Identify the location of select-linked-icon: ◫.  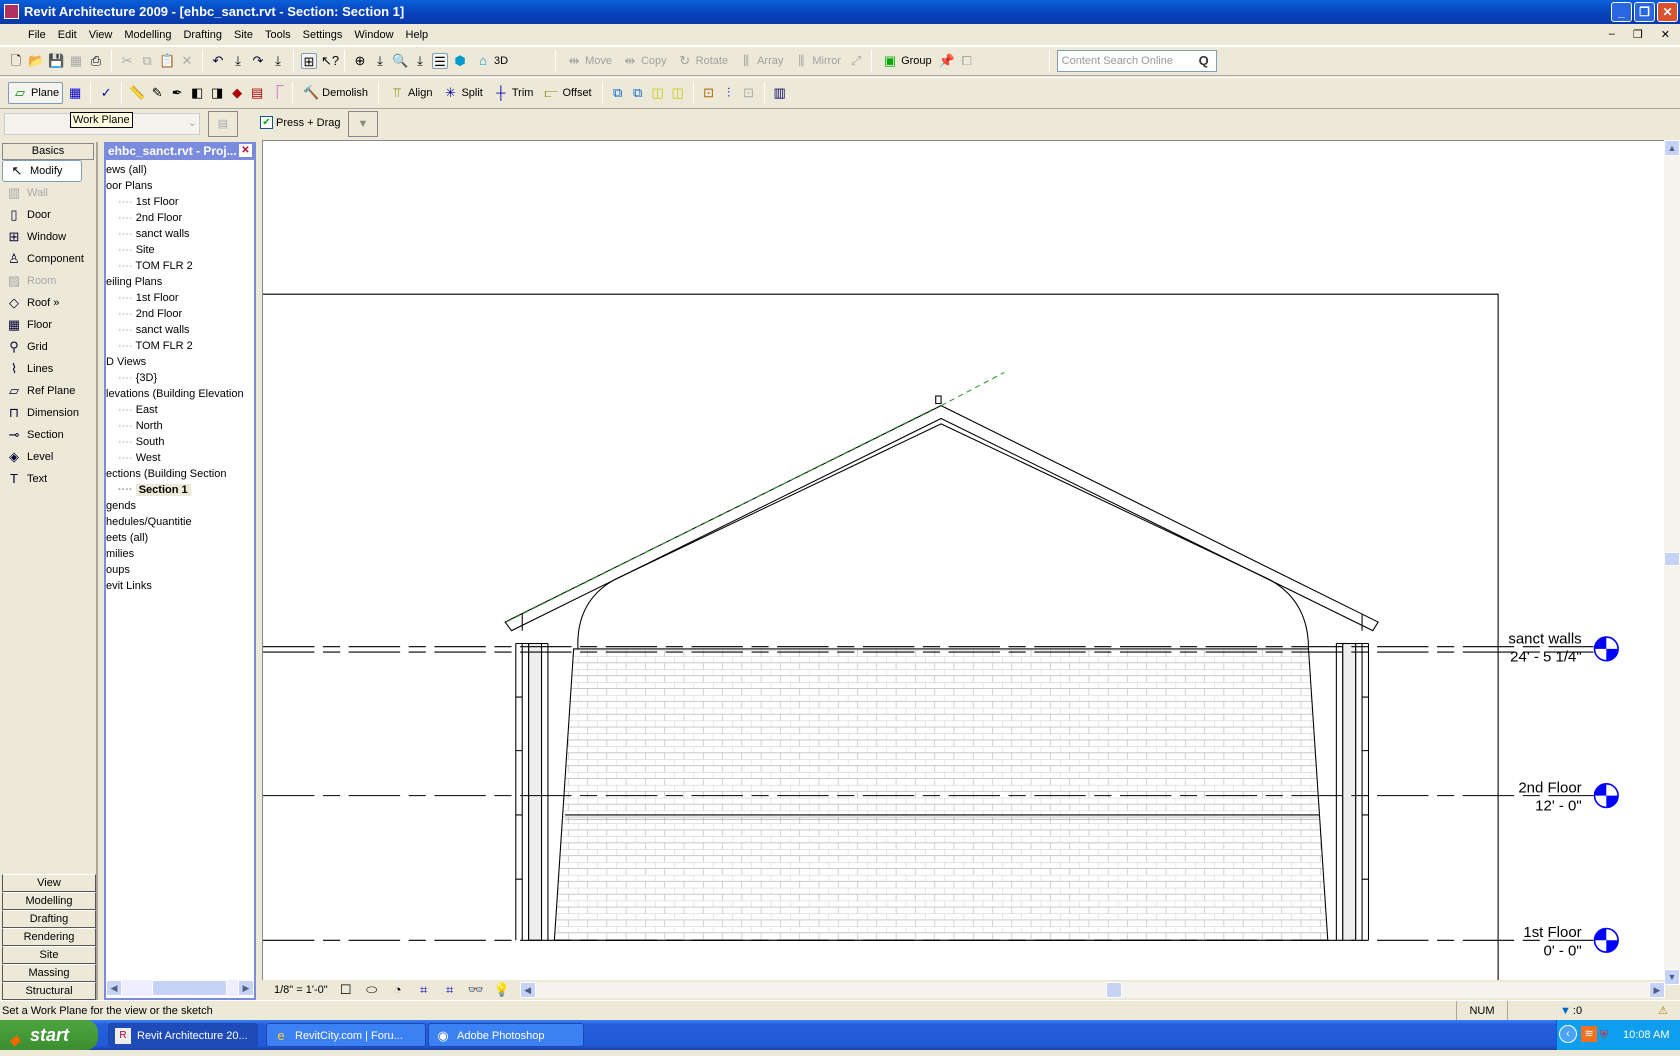
(658, 93).